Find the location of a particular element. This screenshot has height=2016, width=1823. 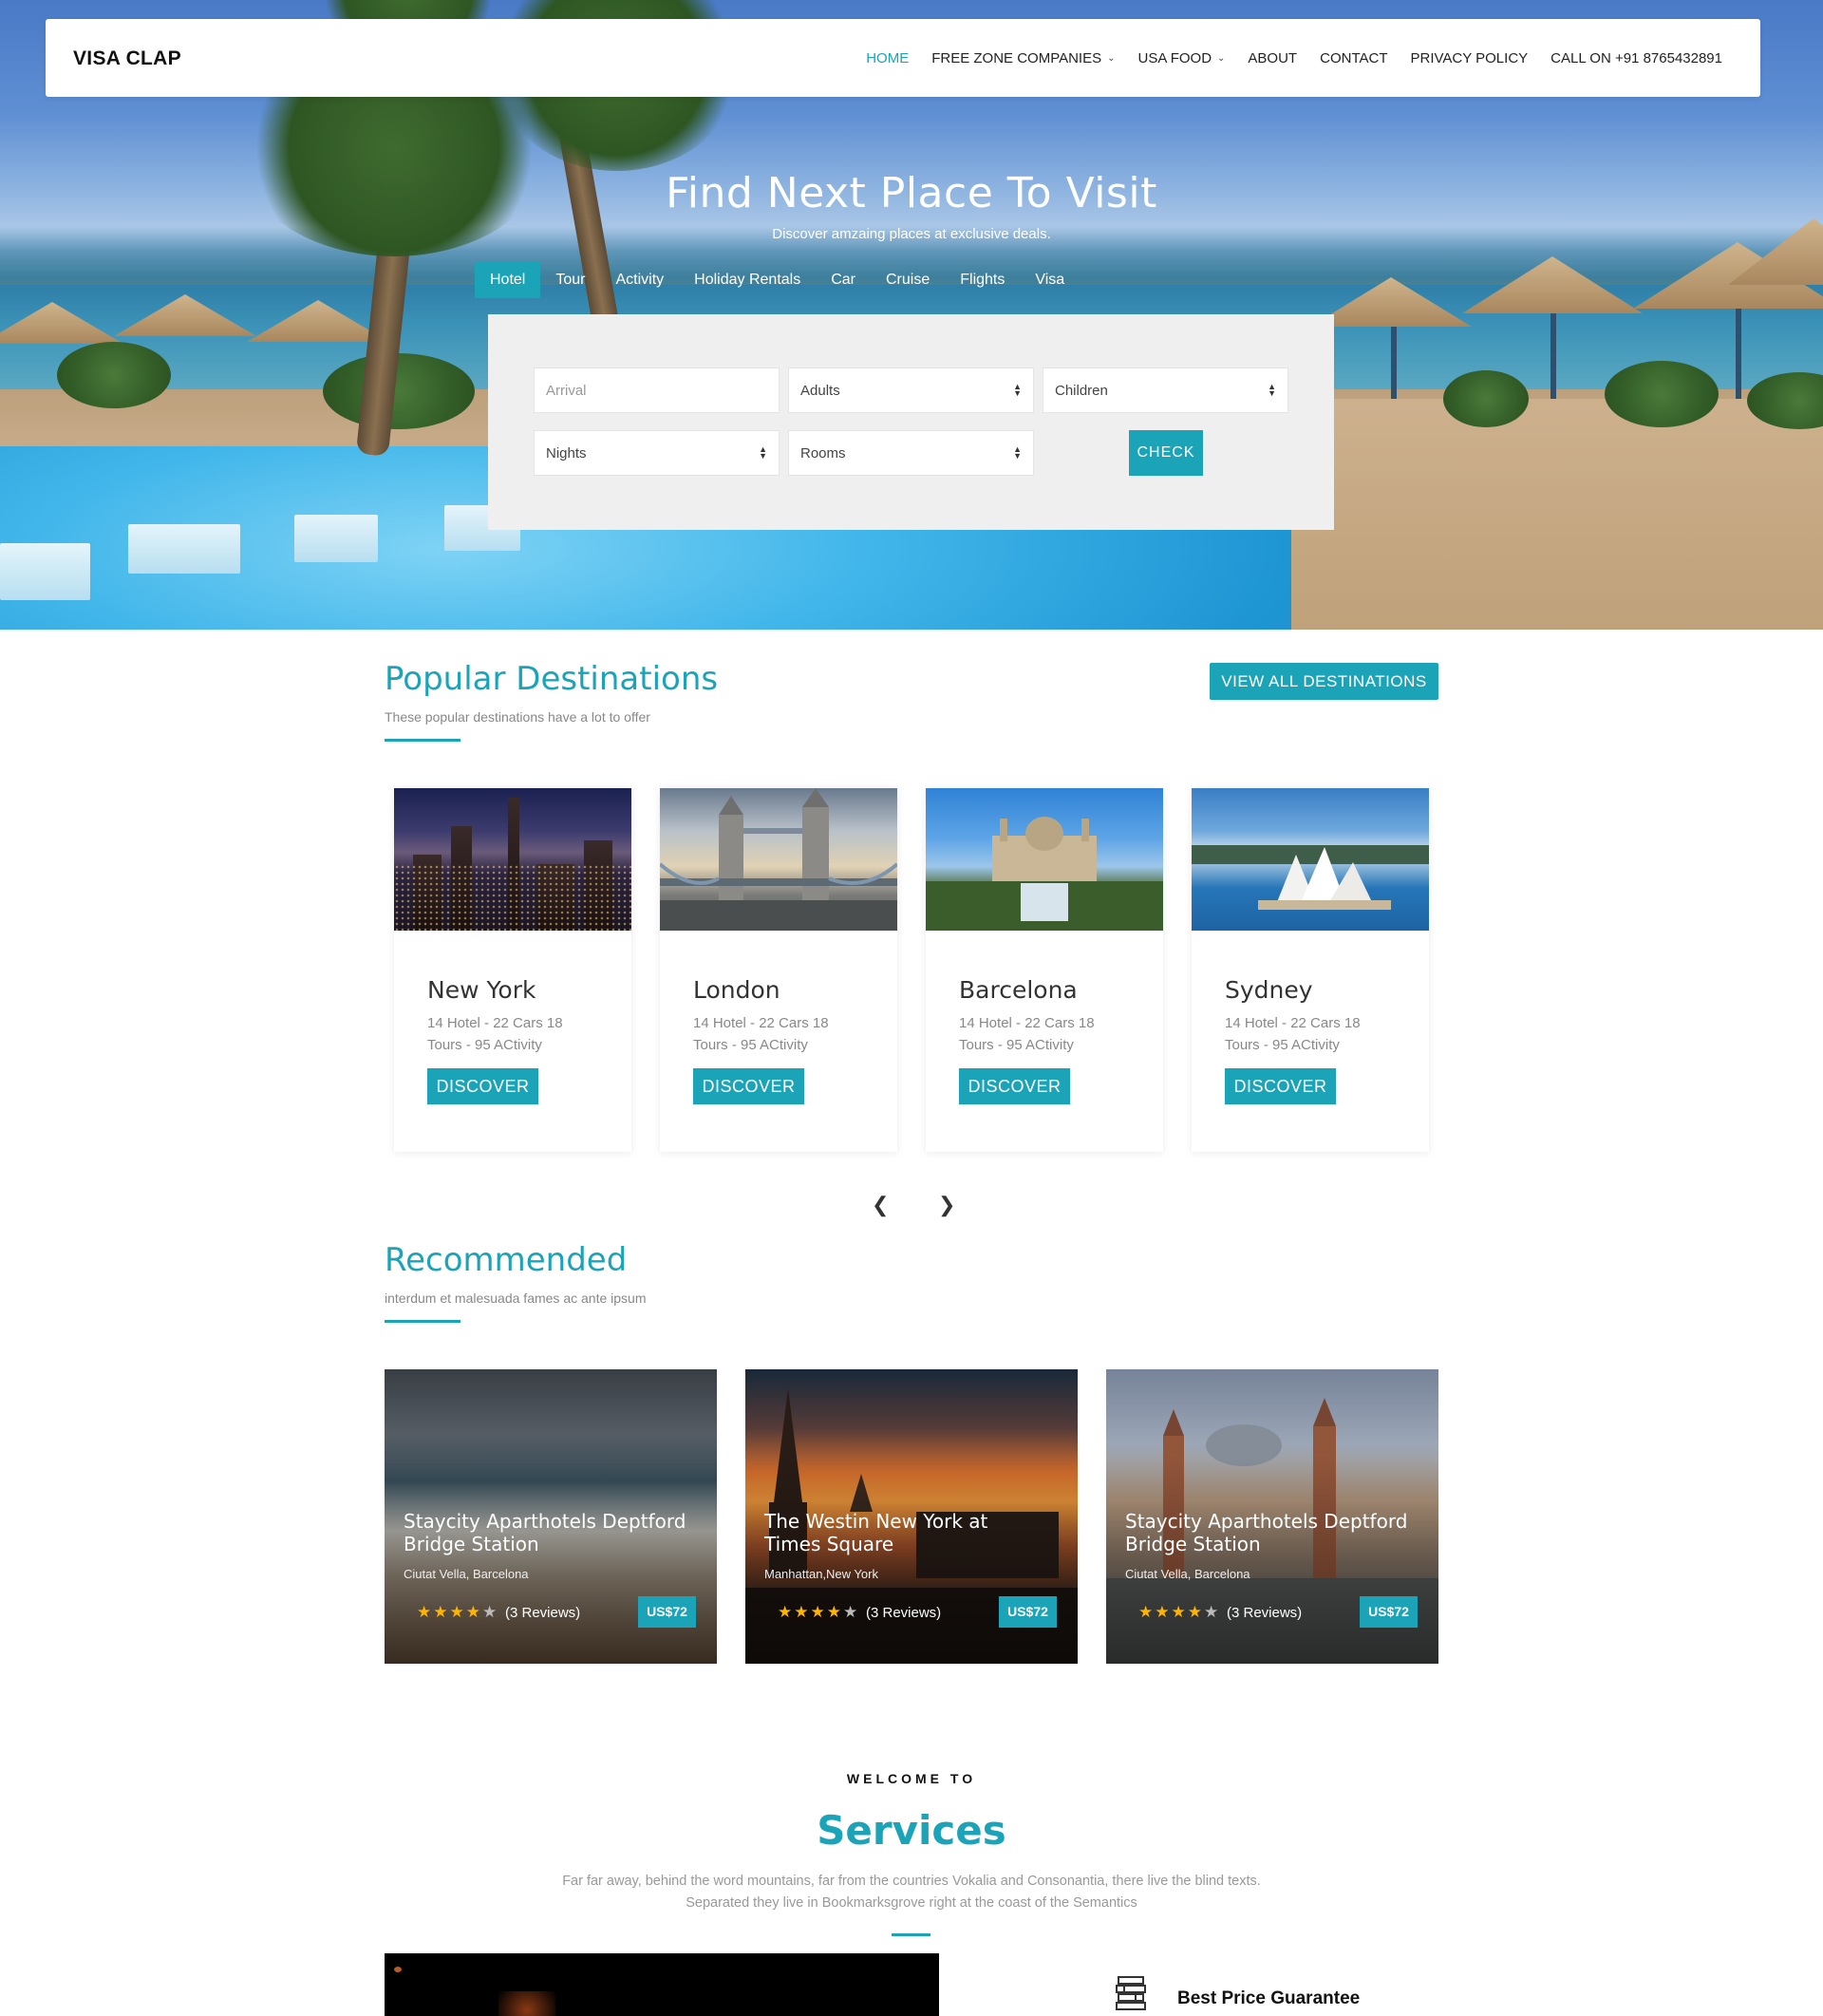

nav-usa-food-label: USA FOOD is located at coordinates (1174, 57).